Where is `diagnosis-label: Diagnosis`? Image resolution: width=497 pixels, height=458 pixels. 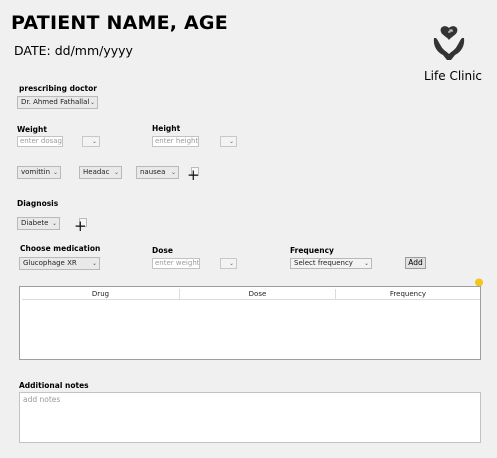
diagnosis-label: Diagnosis is located at coordinates (38, 203).